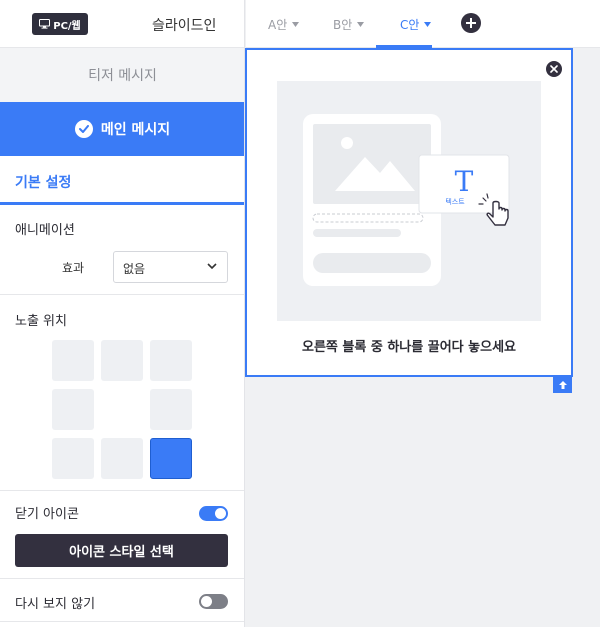  Describe the element at coordinates (184, 26) in the screenshot. I see `campaign-type-title: 슬라이드인` at that location.